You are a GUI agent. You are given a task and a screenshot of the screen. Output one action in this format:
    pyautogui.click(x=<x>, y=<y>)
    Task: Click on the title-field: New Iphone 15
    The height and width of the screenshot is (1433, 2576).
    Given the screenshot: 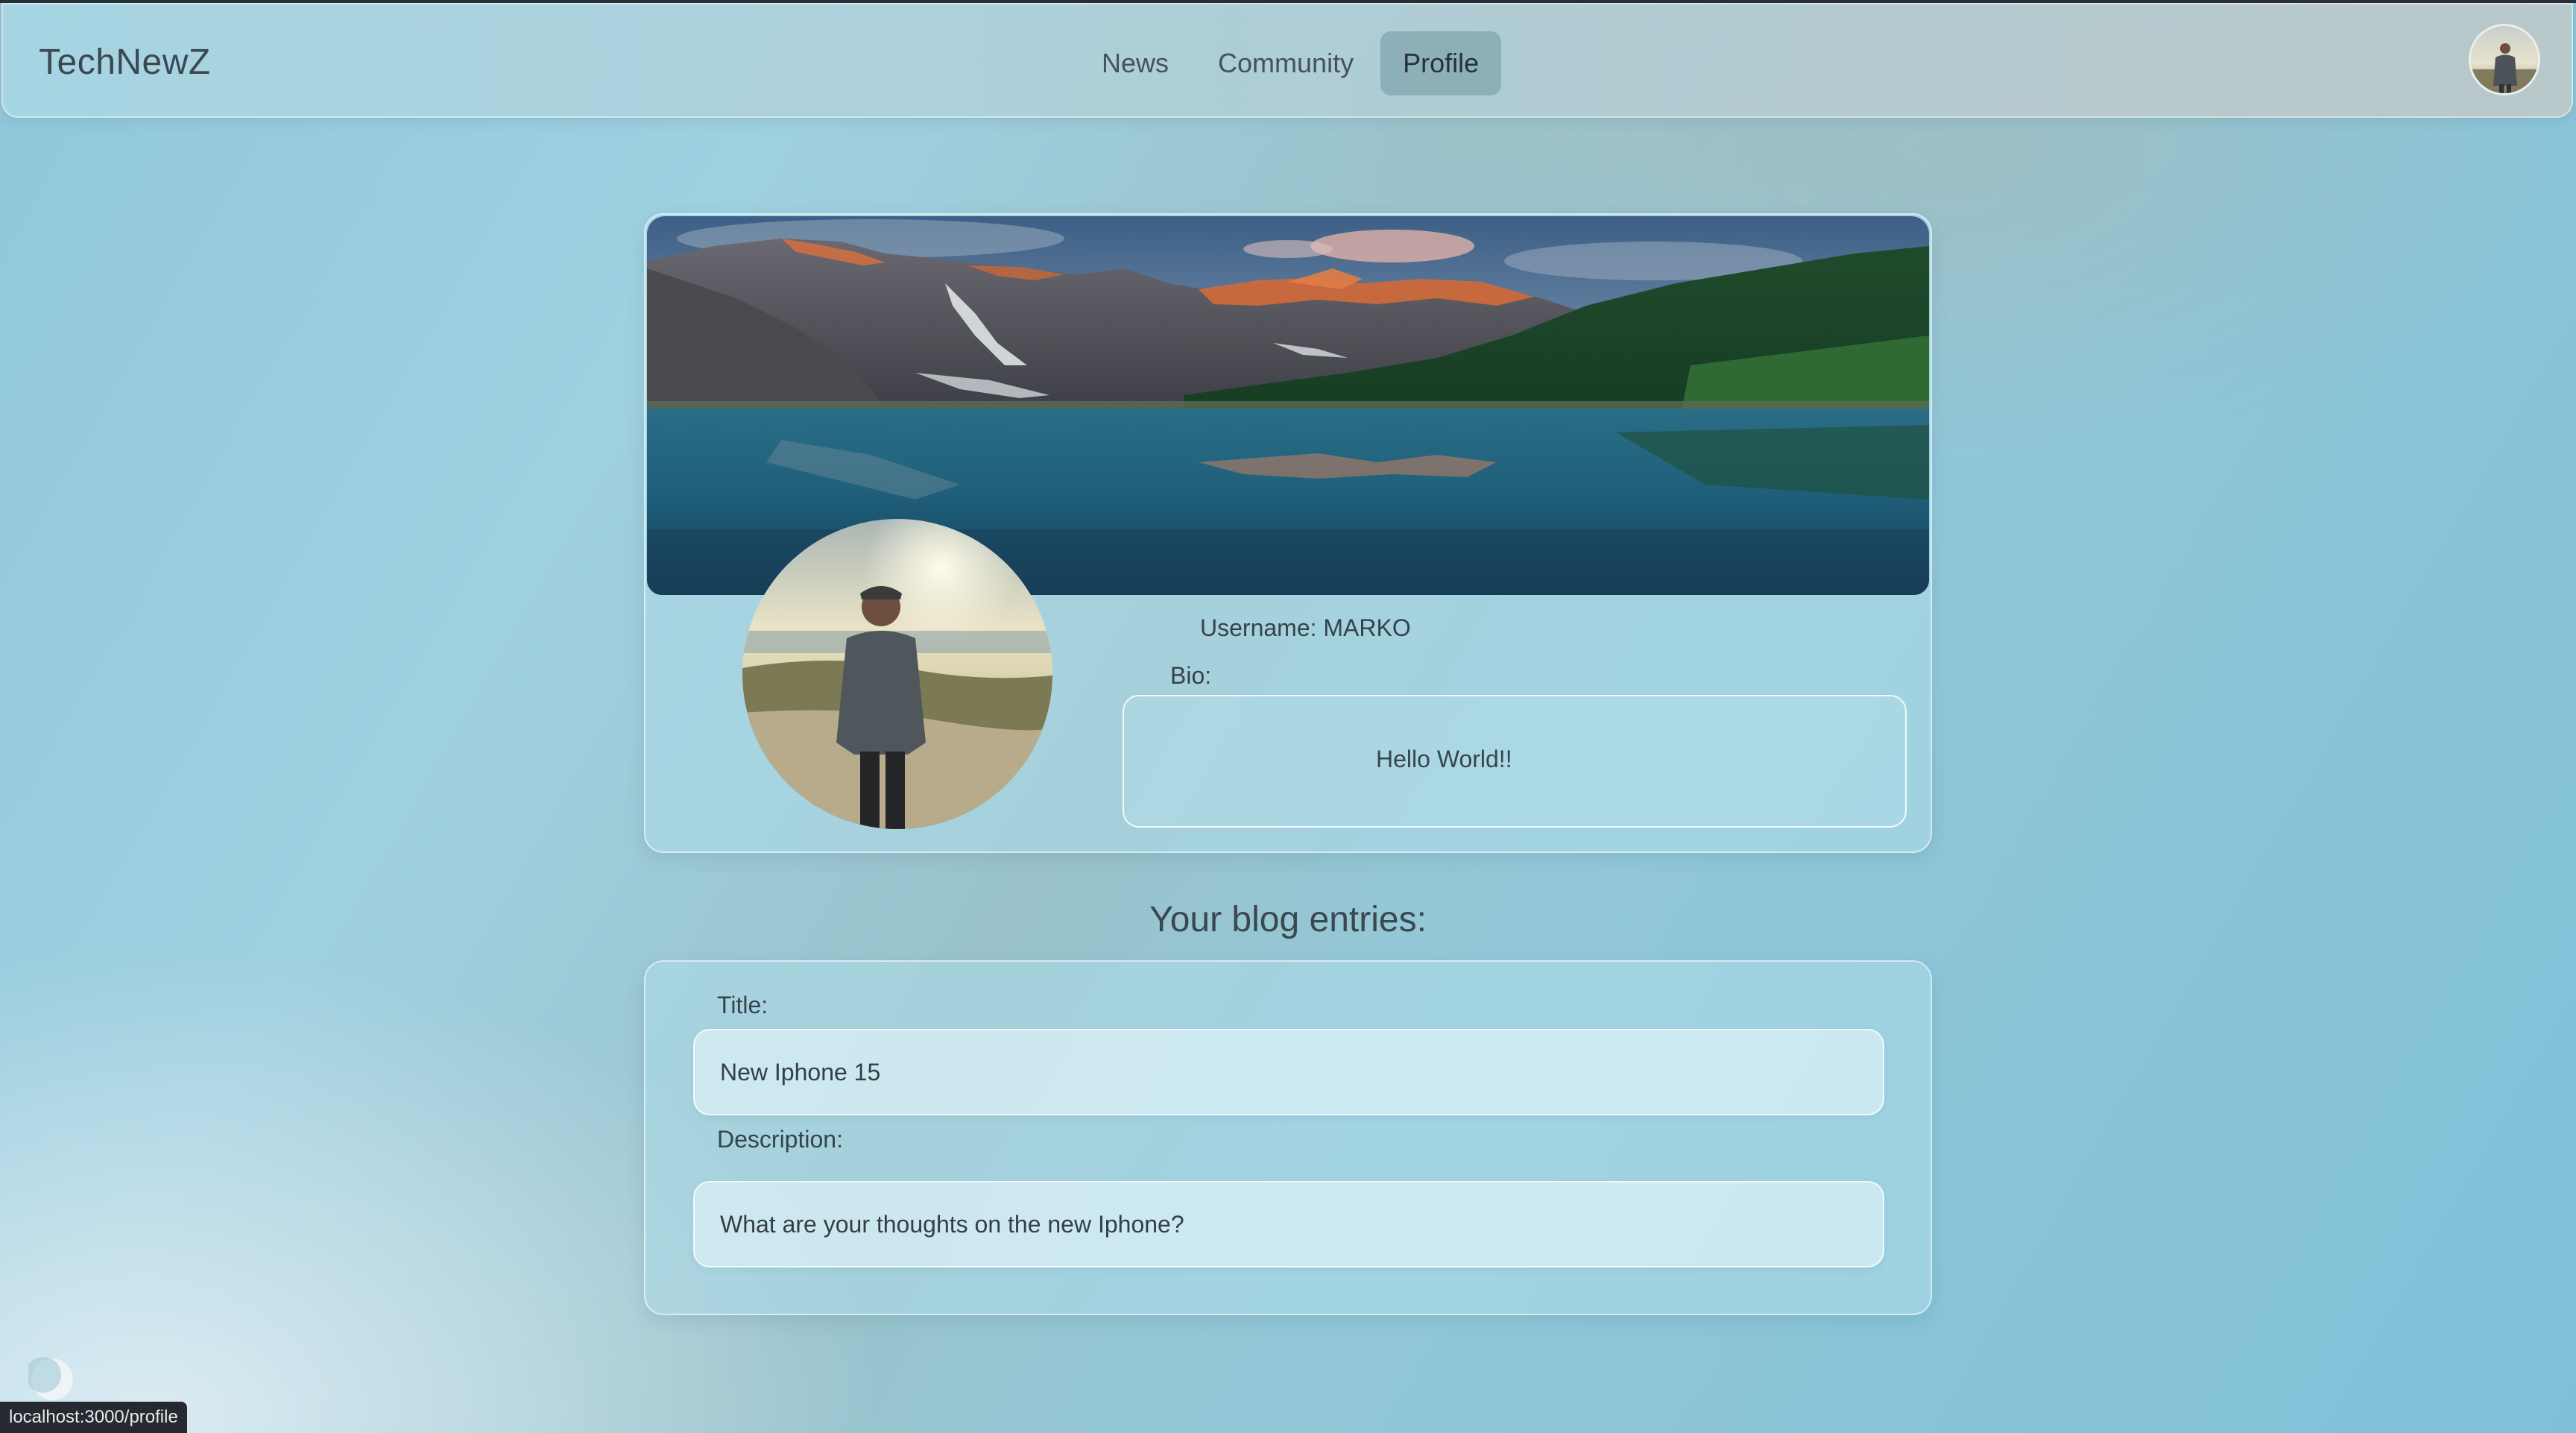 What is the action you would take?
    pyautogui.click(x=1288, y=1072)
    